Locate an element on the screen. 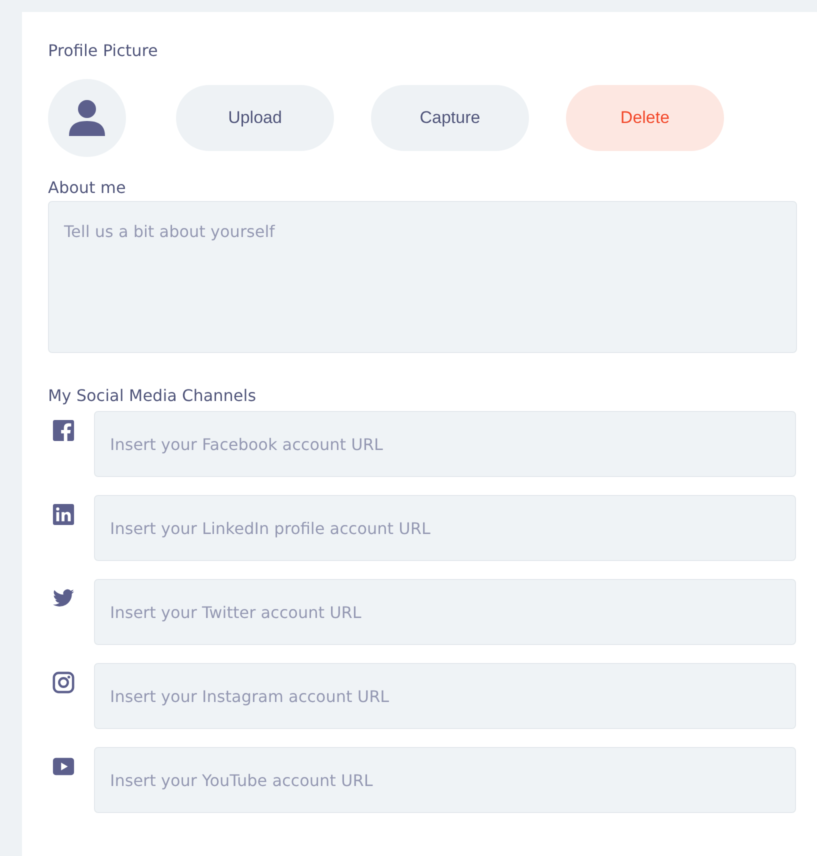  section-label: Profile Picture is located at coordinates (103, 51).